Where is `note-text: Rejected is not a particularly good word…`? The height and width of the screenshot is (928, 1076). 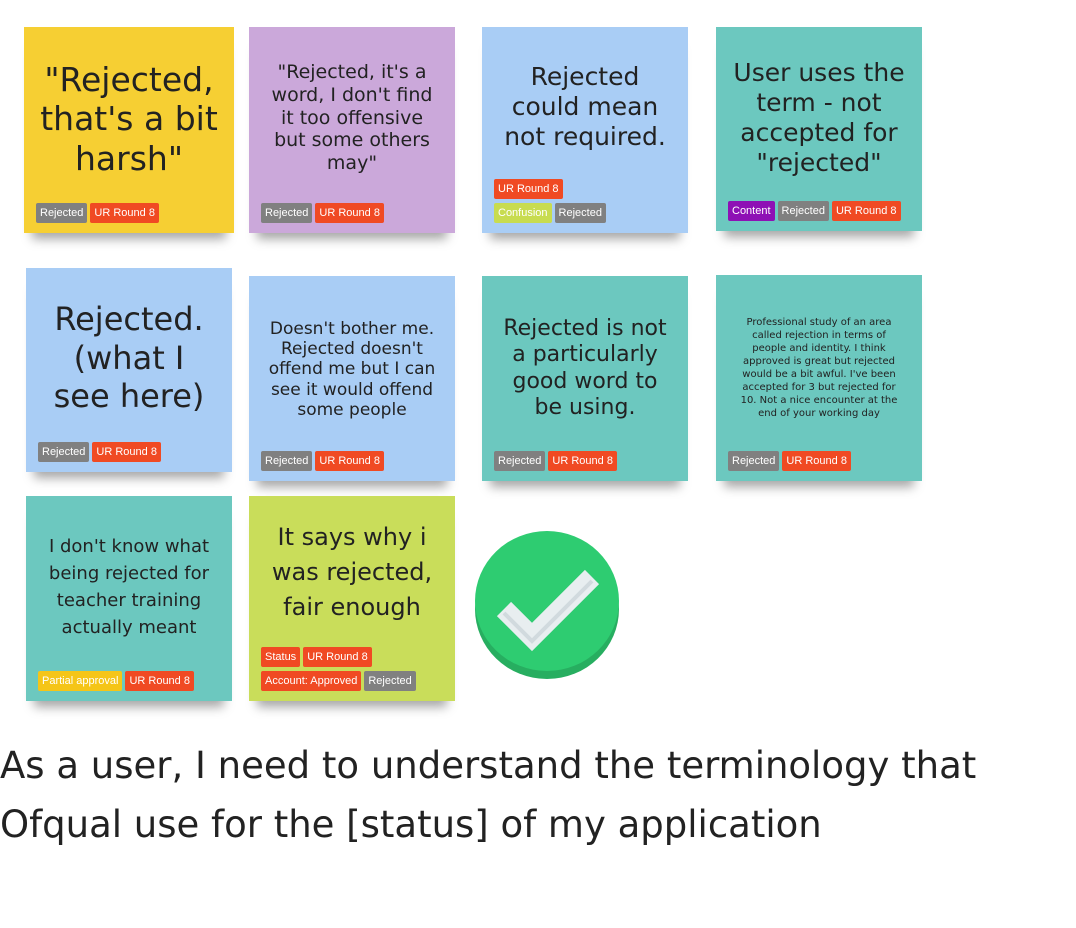
note-text: Rejected is not a particularly good word… is located at coordinates (585, 367).